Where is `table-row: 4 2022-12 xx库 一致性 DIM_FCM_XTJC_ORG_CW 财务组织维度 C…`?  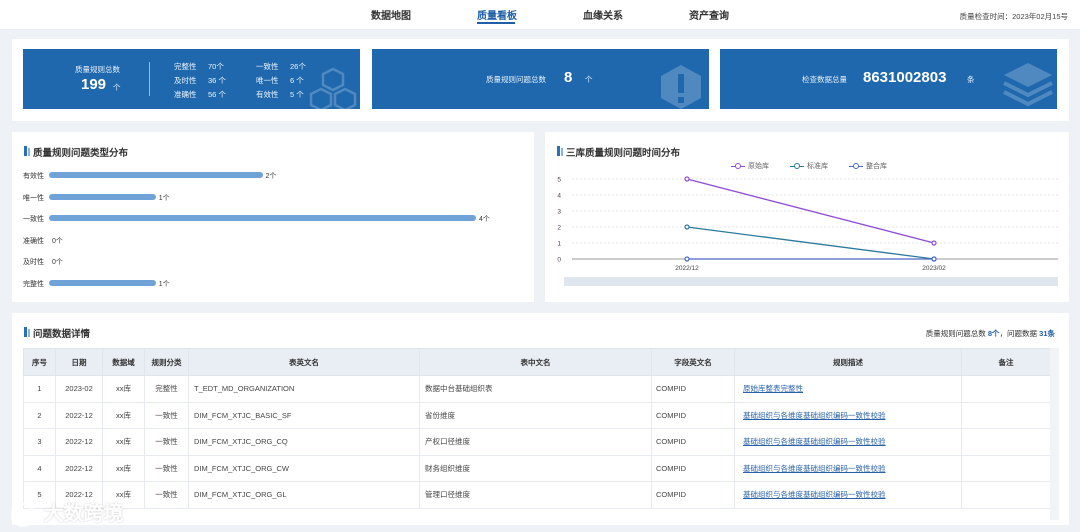
table-row: 4 2022-12 xx库 一致性 DIM_FCM_XTJC_ORG_CW 财务组织维度 C… is located at coordinates (537, 468).